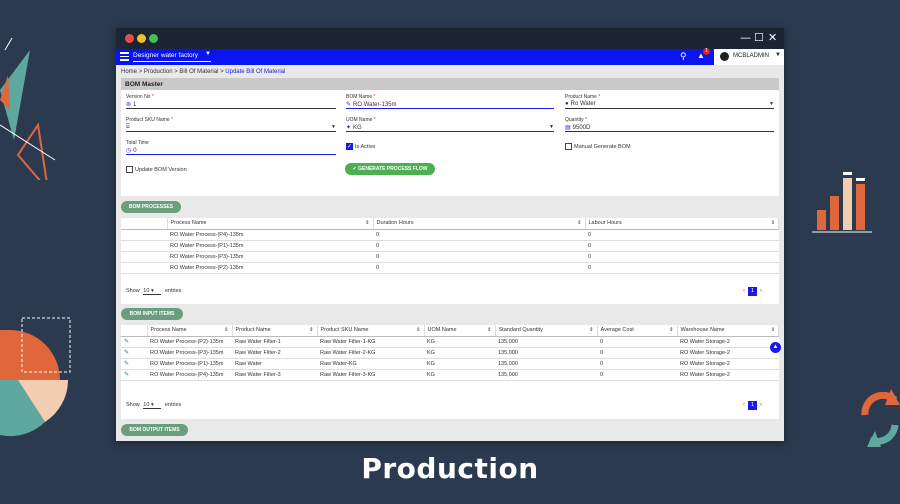  Describe the element at coordinates (349, 146) in the screenshot. I see `check-icon: ✓` at that location.